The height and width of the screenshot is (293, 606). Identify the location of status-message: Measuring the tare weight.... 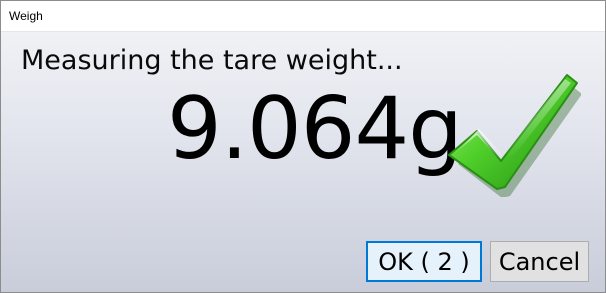
(212, 60).